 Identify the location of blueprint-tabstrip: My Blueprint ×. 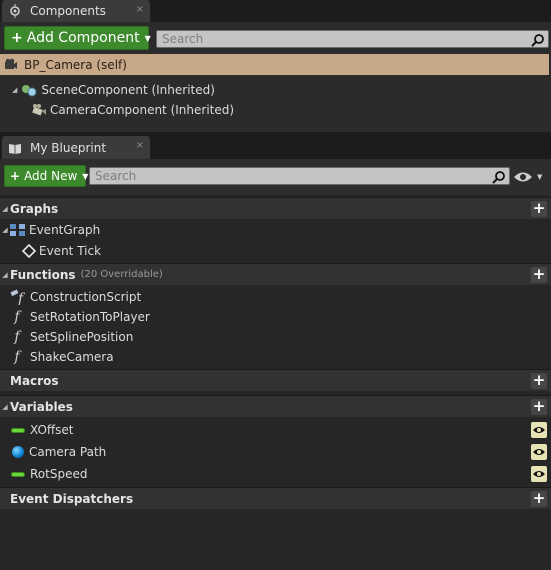
(275, 145).